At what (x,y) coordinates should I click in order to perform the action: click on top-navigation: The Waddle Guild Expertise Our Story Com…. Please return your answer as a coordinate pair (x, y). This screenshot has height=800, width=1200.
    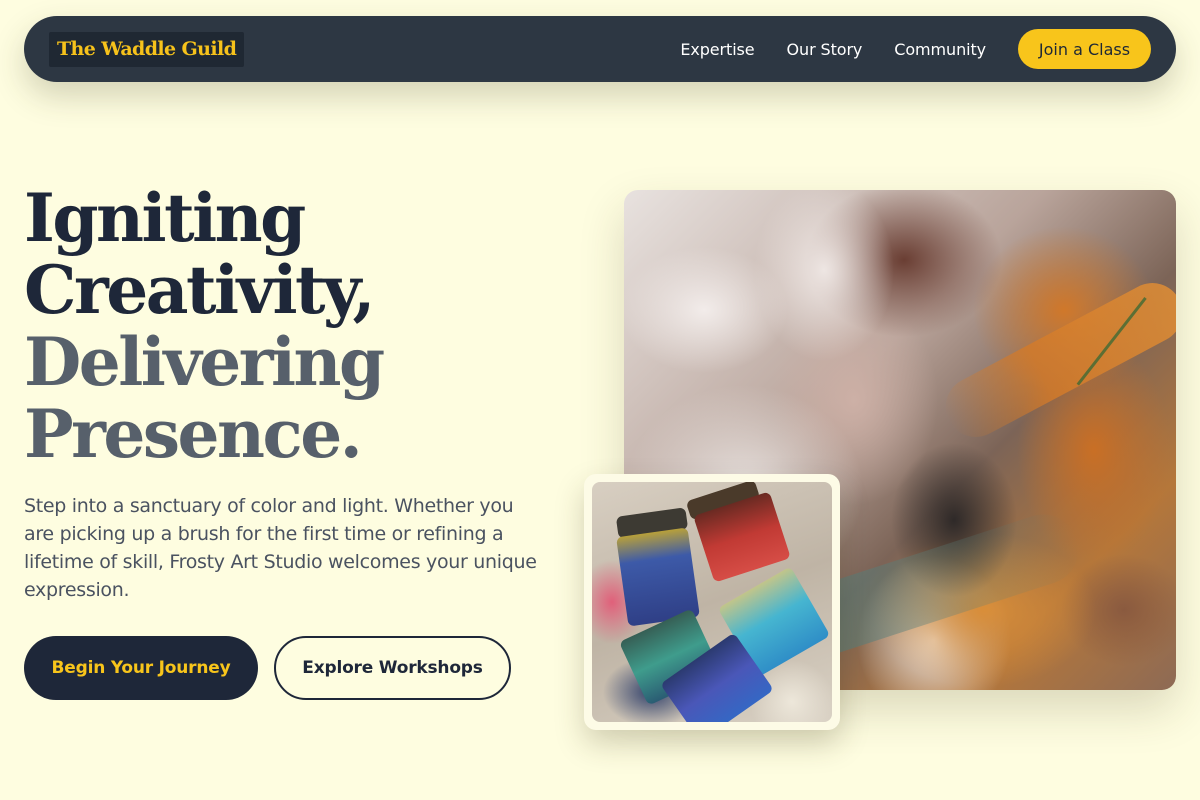
    Looking at the image, I should click on (600, 49).